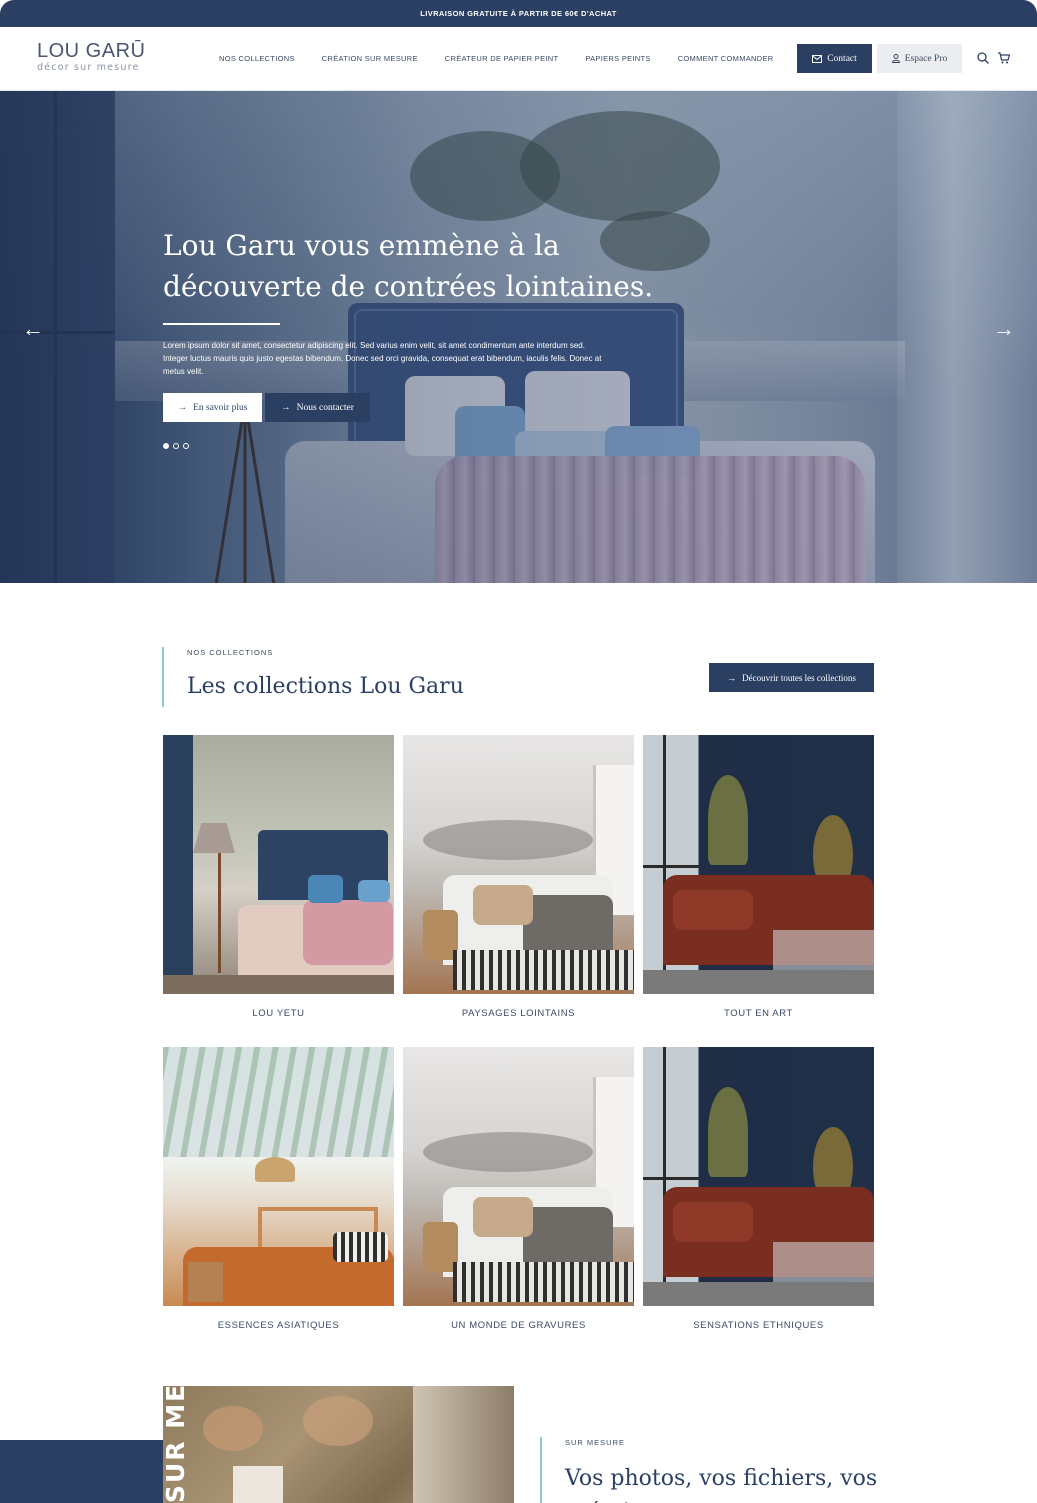  Describe the element at coordinates (799, 677) in the screenshot. I see `all-collections-label: Découvrir toutes les collections` at that location.